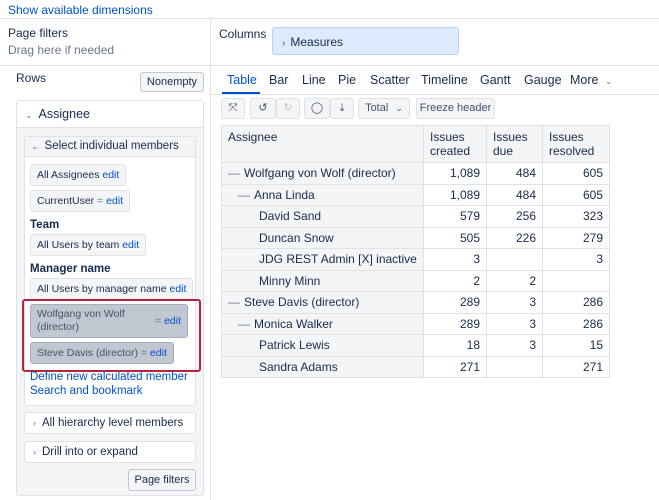  What do you see at coordinates (455, 216) in the screenshot?
I see `value-cell-created: 579` at bounding box center [455, 216].